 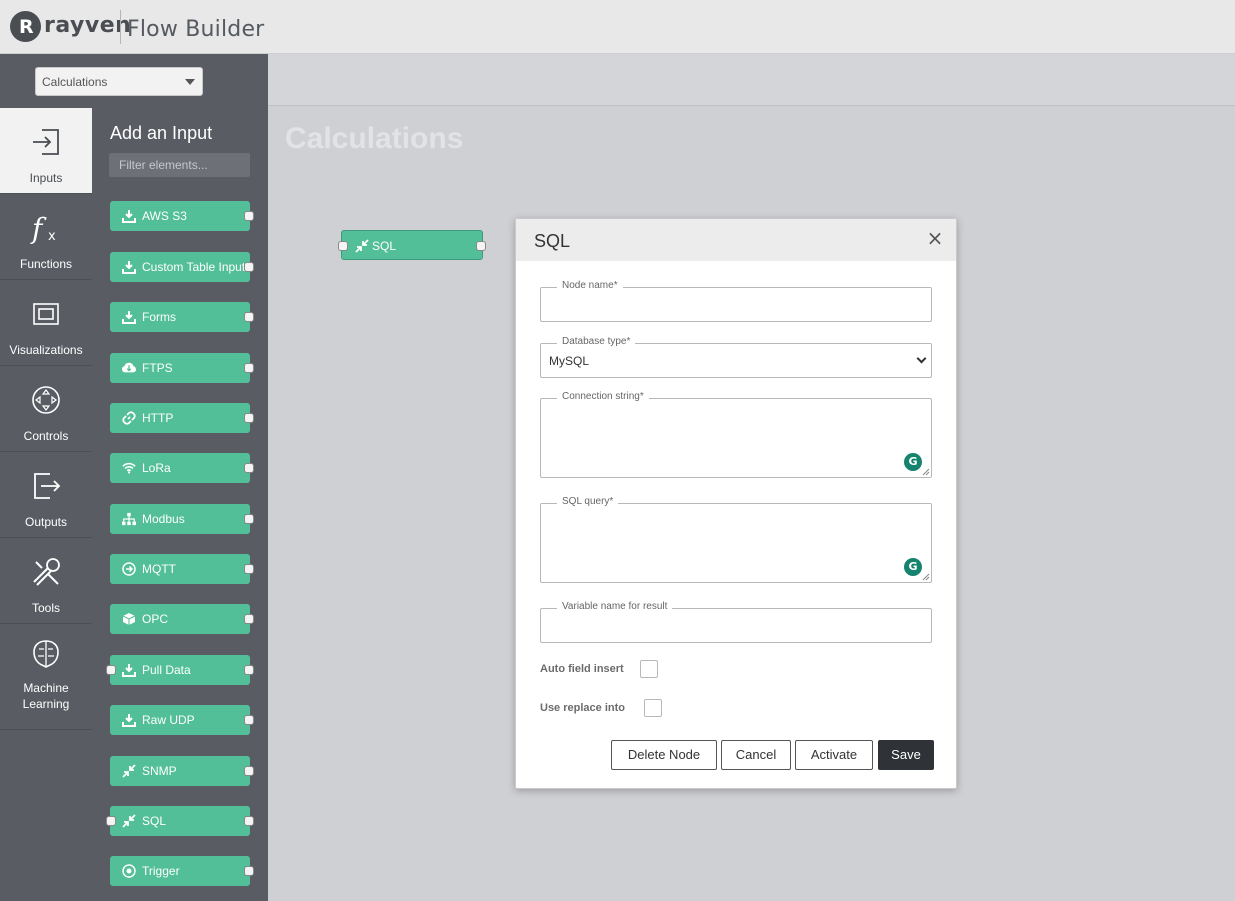 What do you see at coordinates (196, 29) in the screenshot?
I see `app-title: Flow Builder` at bounding box center [196, 29].